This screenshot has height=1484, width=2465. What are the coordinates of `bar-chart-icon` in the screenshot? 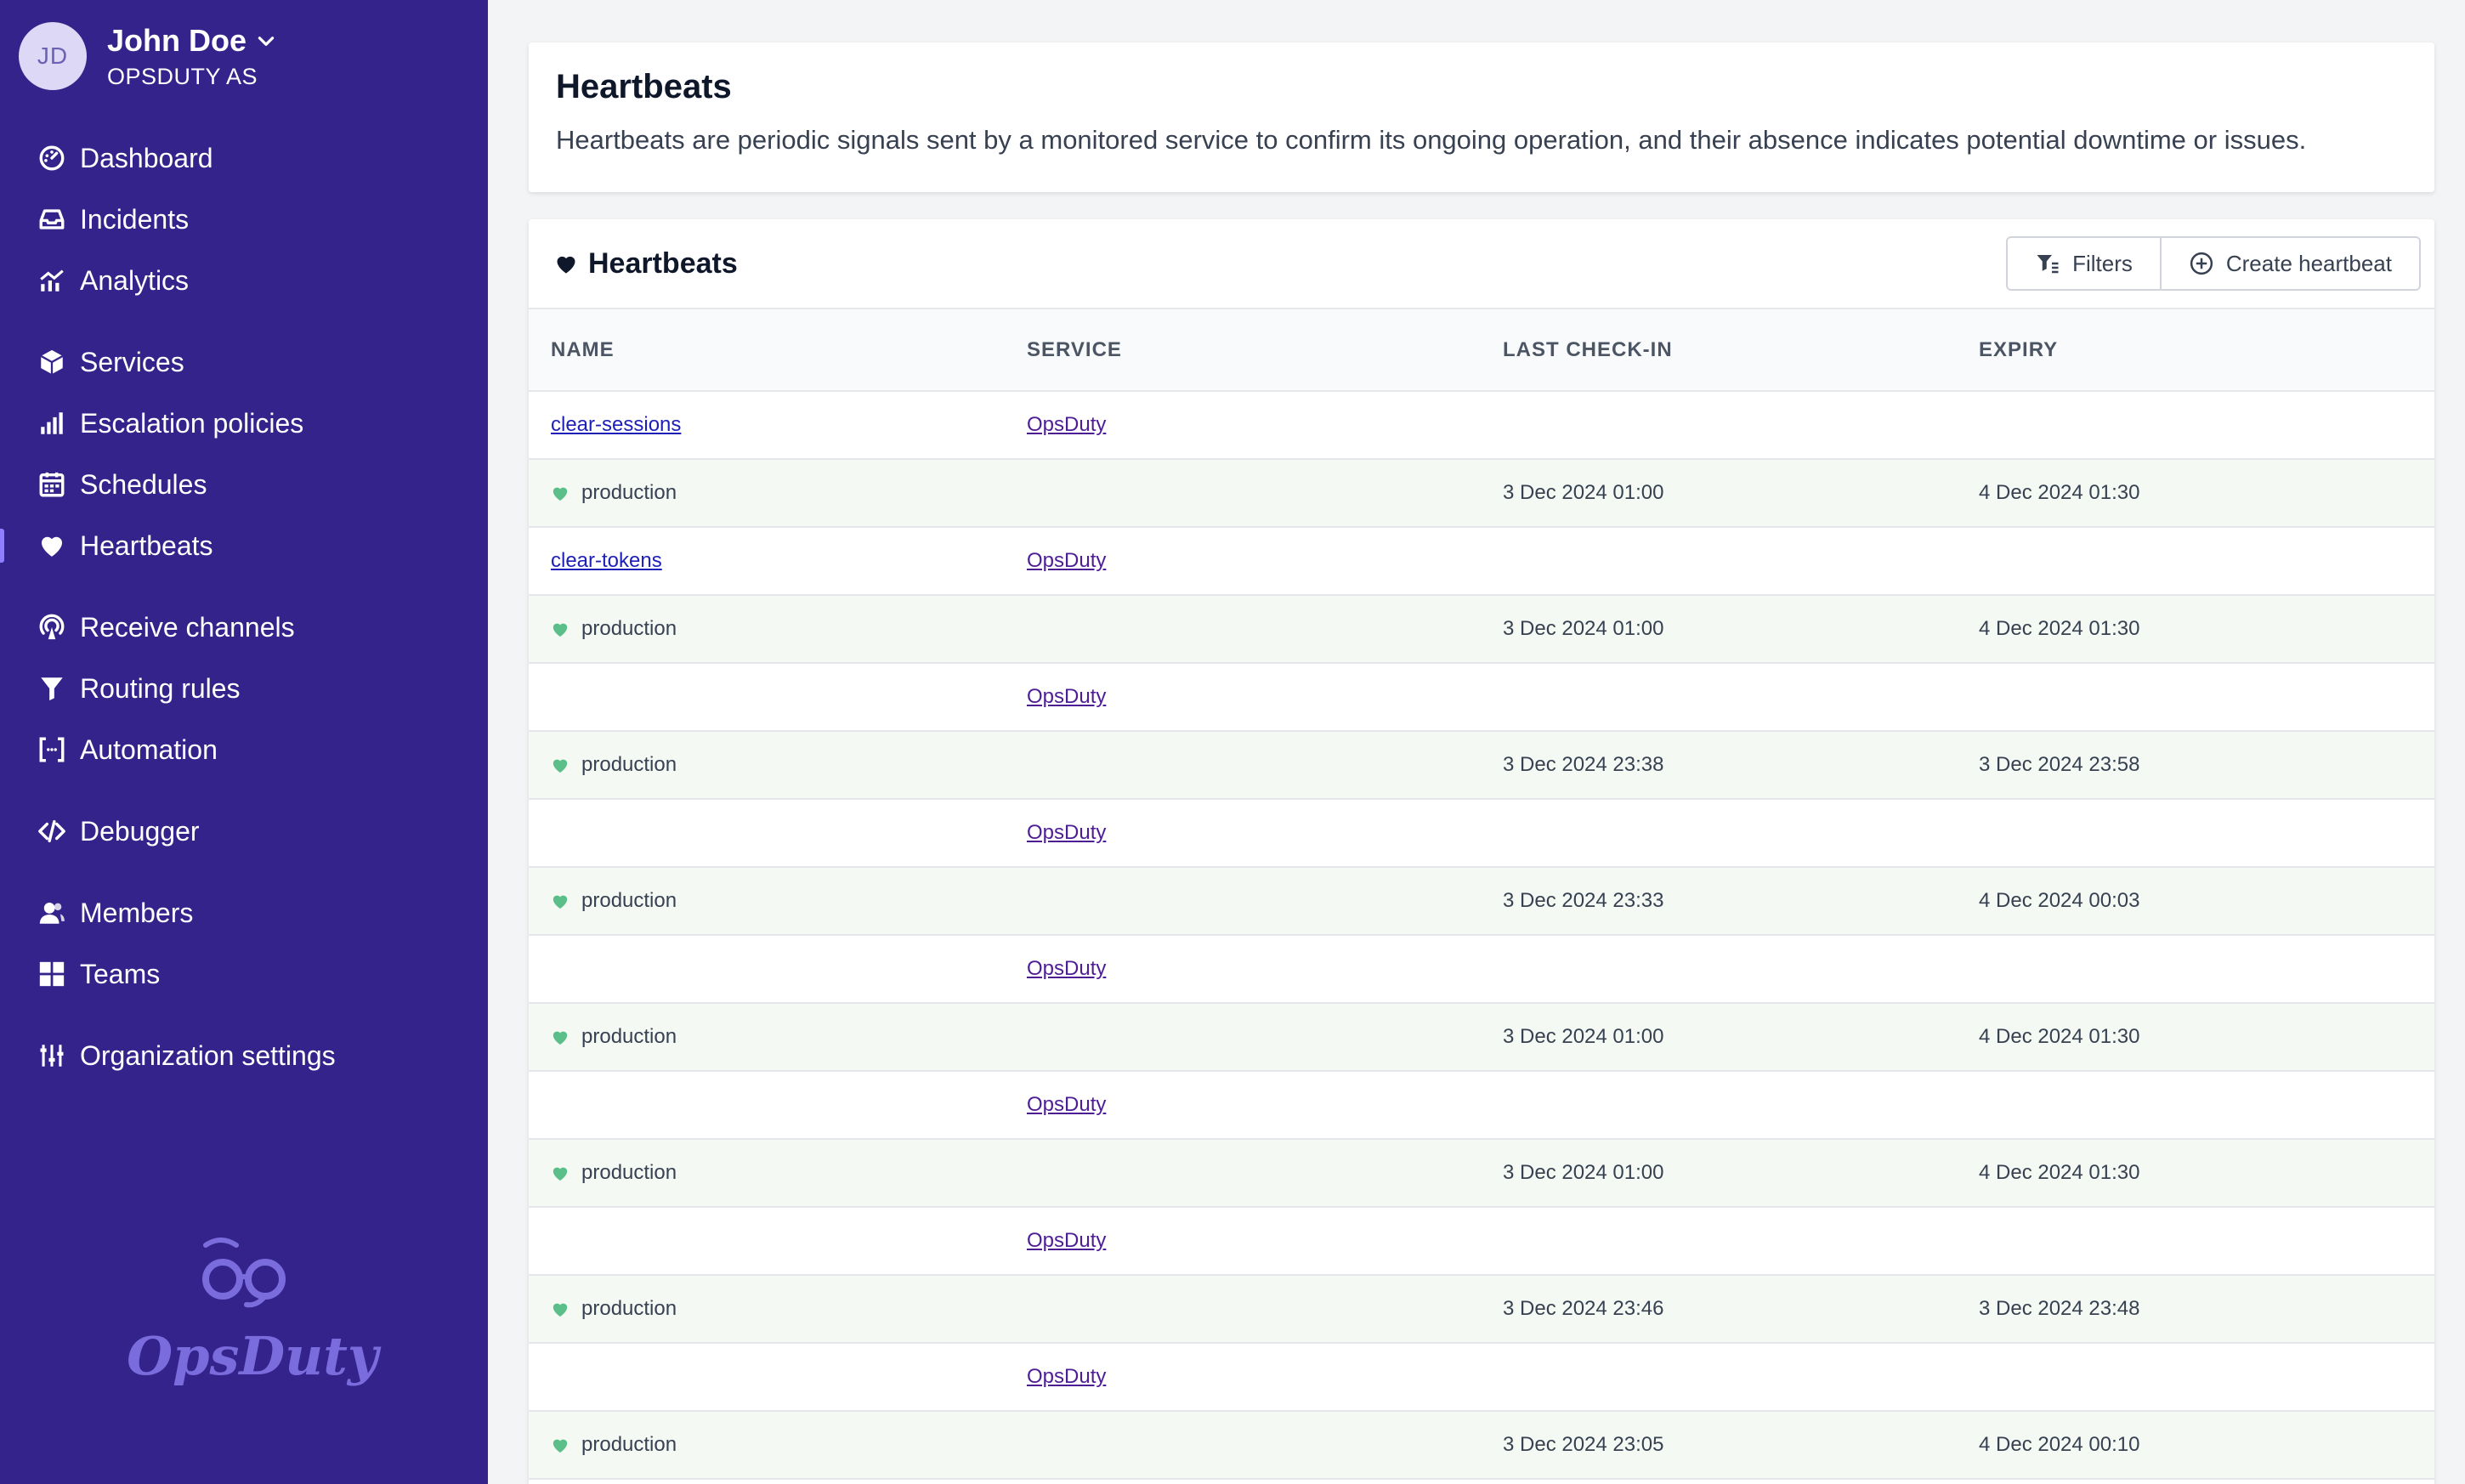 It's located at (51, 423).